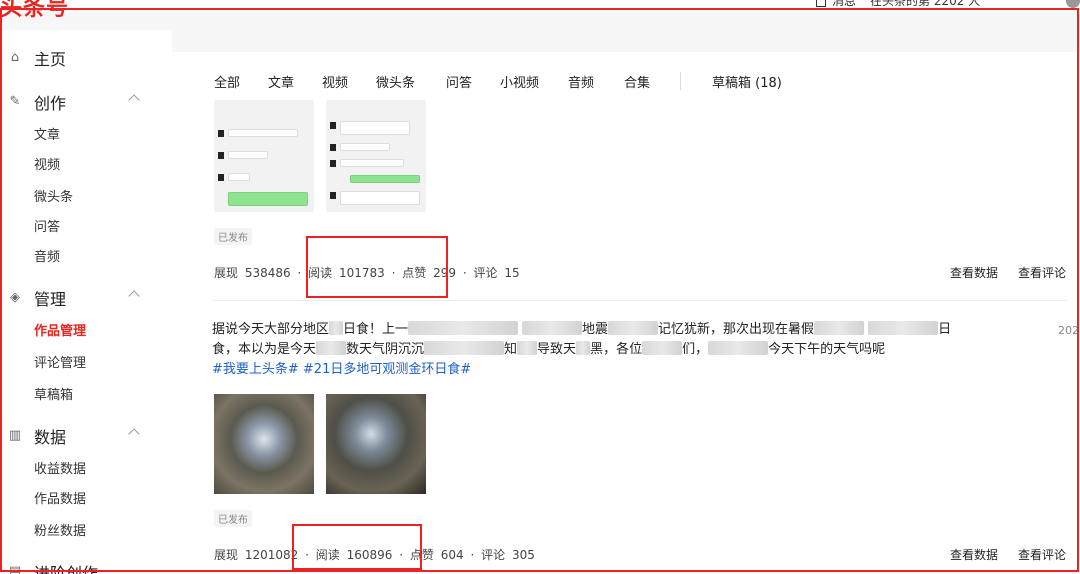 Image resolution: width=1080 pixels, height=574 pixels. I want to click on sidebar-home-label: 主页, so click(50, 59).